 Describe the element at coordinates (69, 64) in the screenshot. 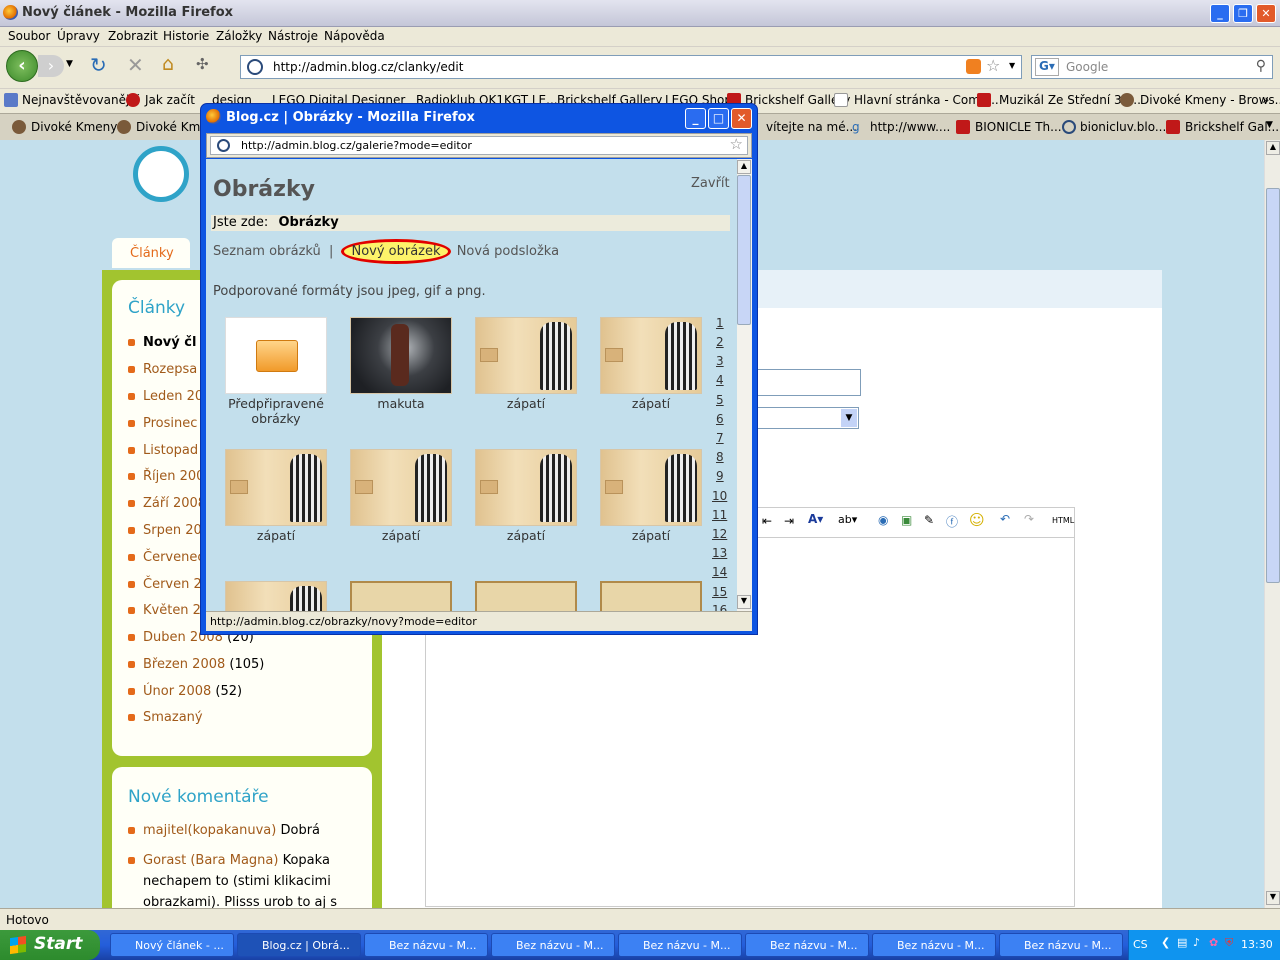

I see `history-dropdown-icon: ▼` at that location.